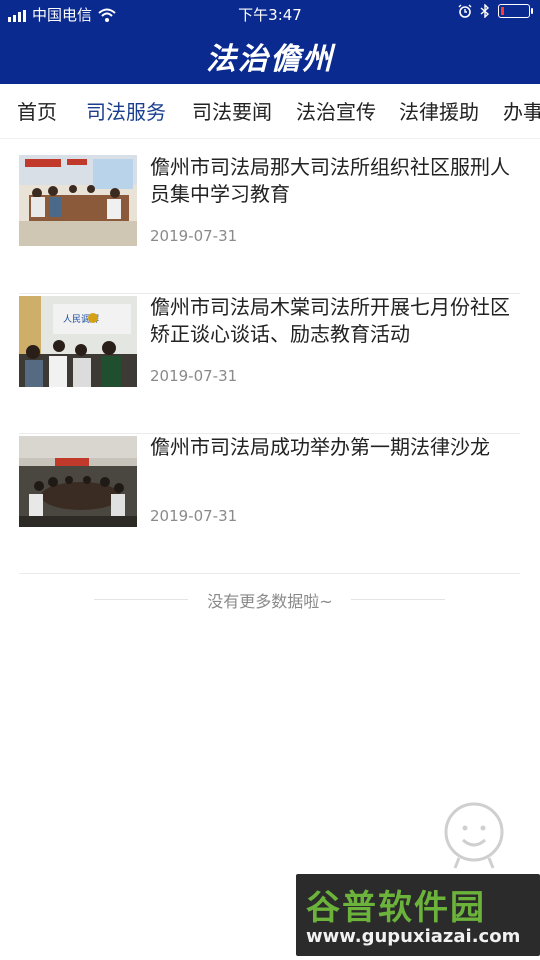  I want to click on bluetooth-icon, so click(485, 11).